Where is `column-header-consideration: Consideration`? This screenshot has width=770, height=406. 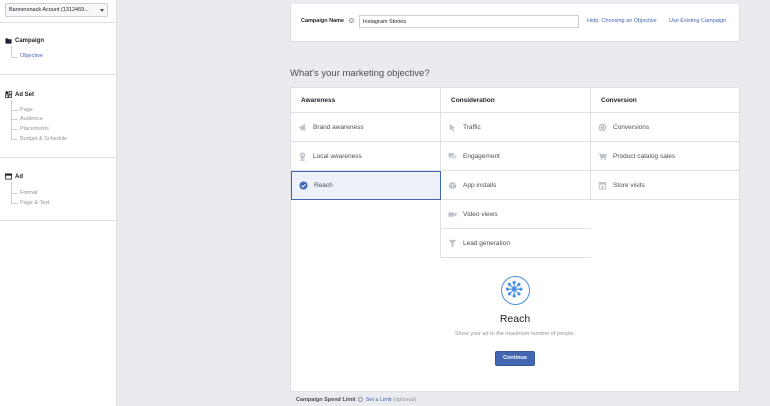 column-header-consideration: Consideration is located at coordinates (516, 100).